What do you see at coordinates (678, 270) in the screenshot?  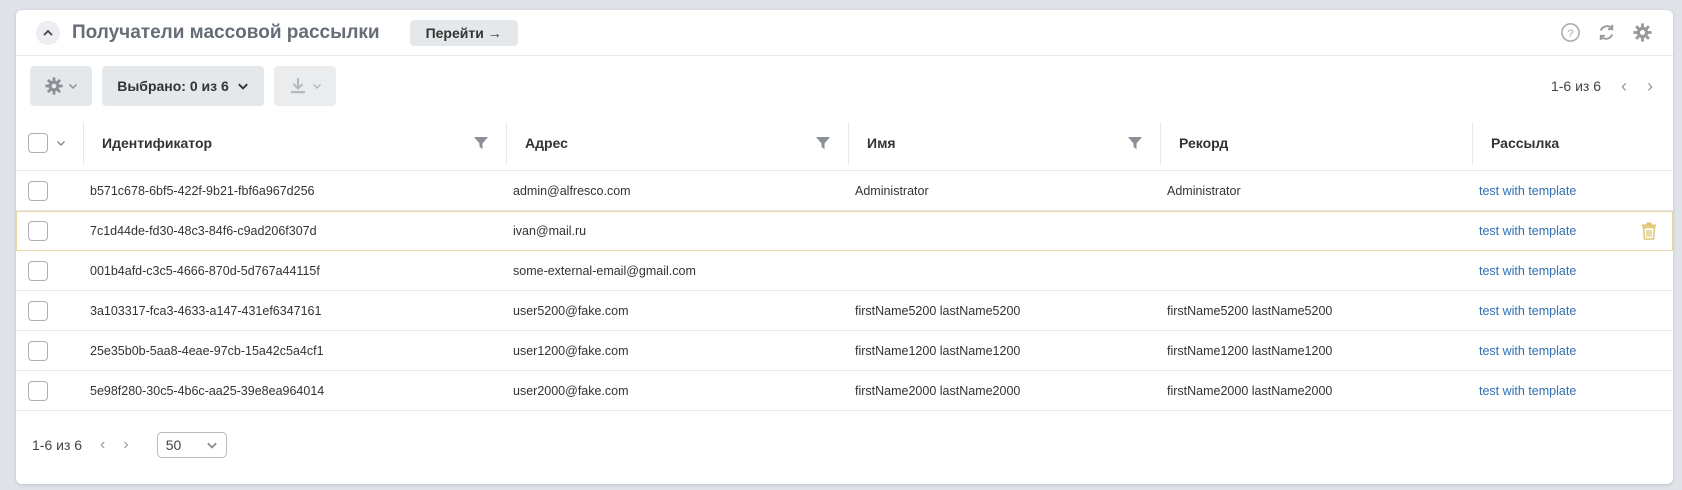 I see `cell-address: some-external-email@gmail.com` at bounding box center [678, 270].